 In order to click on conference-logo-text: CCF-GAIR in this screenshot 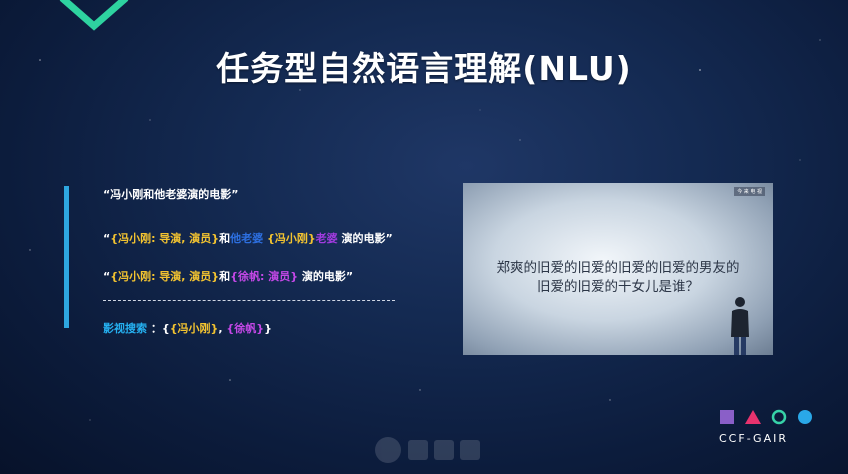, I will do `click(753, 438)`.